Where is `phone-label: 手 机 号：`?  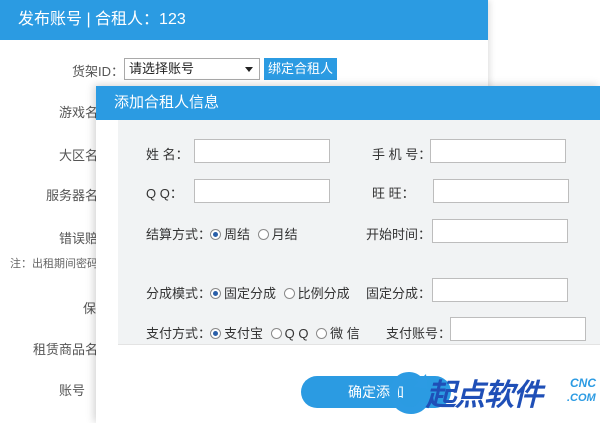 phone-label: 手 机 号： is located at coordinates (402, 154).